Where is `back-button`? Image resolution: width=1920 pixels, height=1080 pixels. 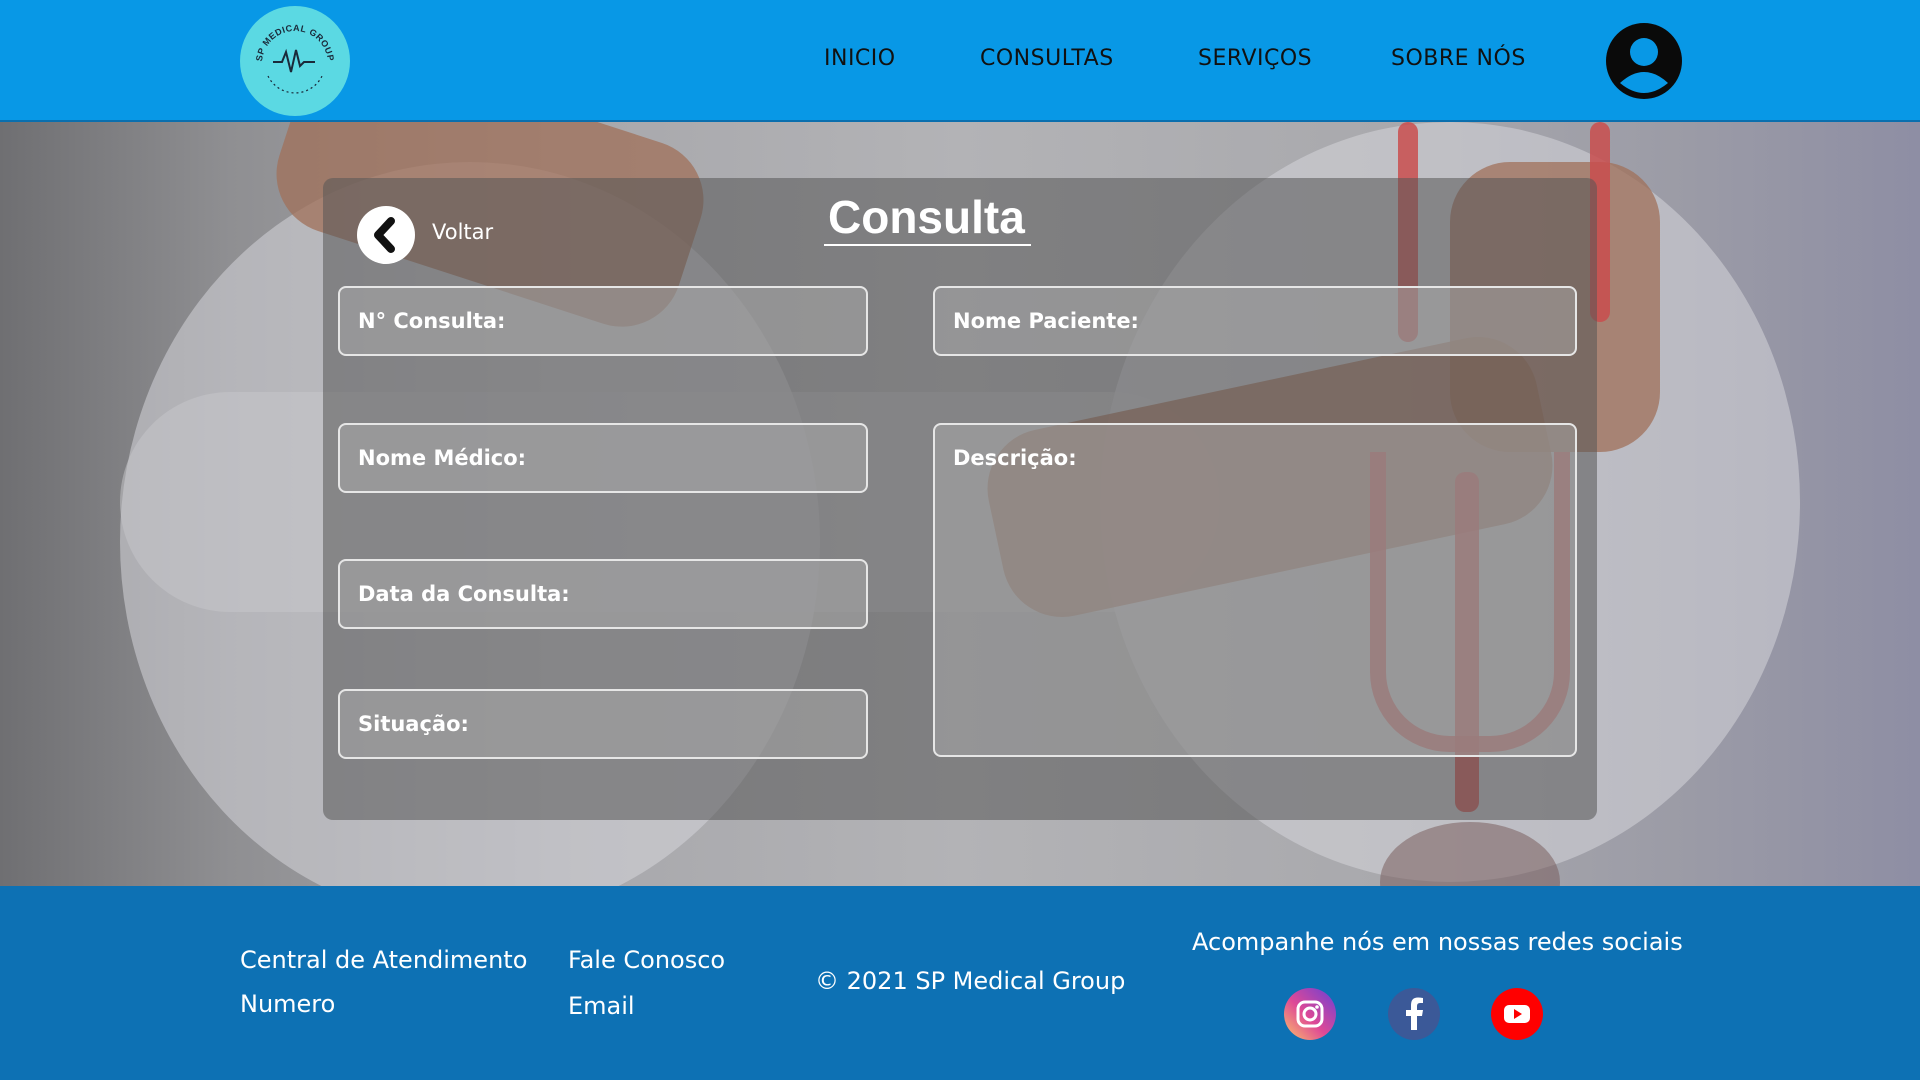
back-button is located at coordinates (386, 235).